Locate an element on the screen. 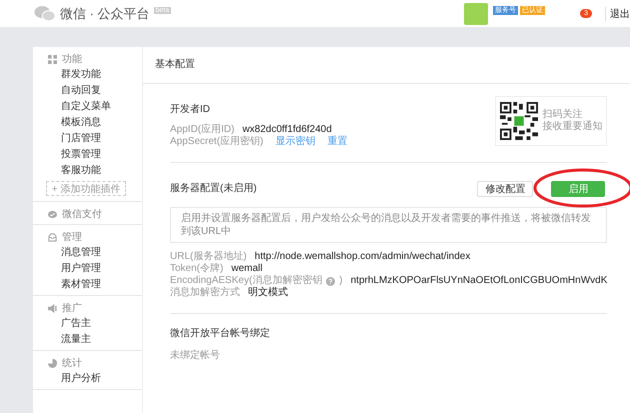 This screenshot has width=630, height=413. sidebar-section-title: 功能 is located at coordinates (72, 59).